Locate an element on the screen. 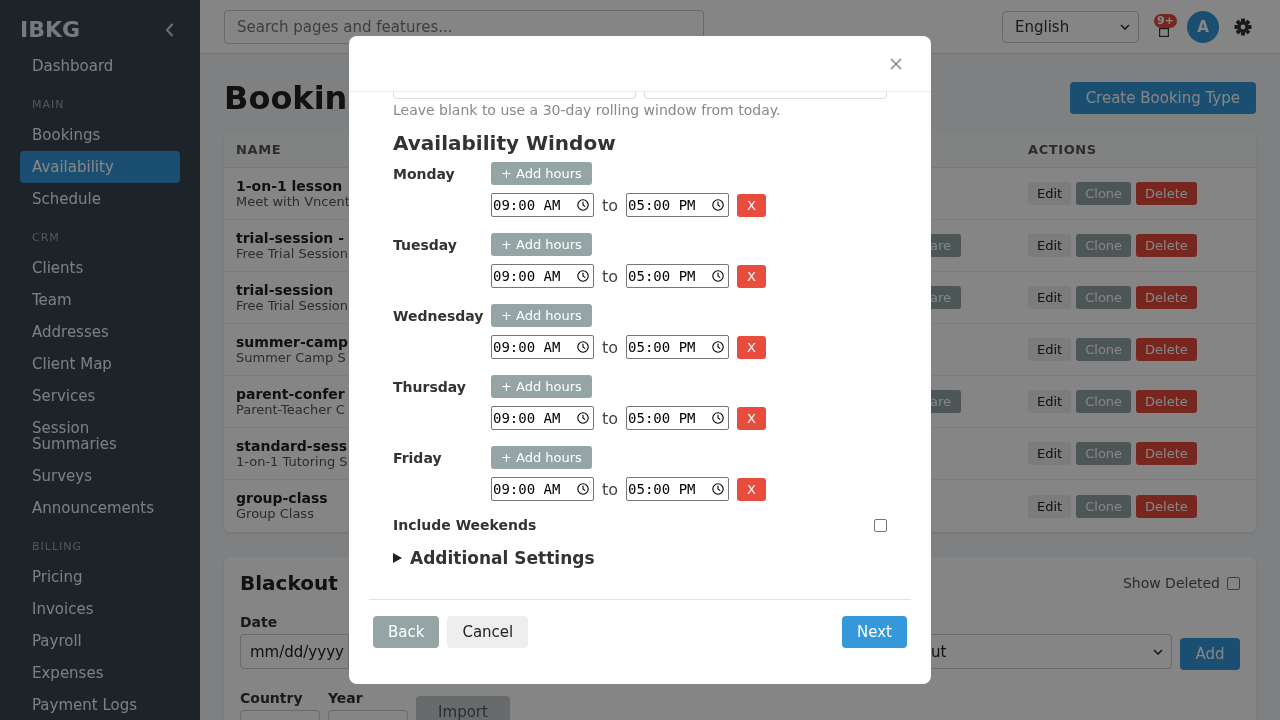 This screenshot has height=720, width=1280. booking-type-name: summer-camp is located at coordinates (292, 341).